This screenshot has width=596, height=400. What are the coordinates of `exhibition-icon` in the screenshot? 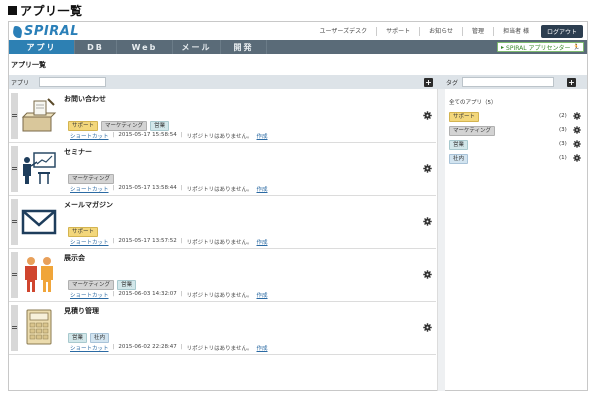 It's located at (39, 274).